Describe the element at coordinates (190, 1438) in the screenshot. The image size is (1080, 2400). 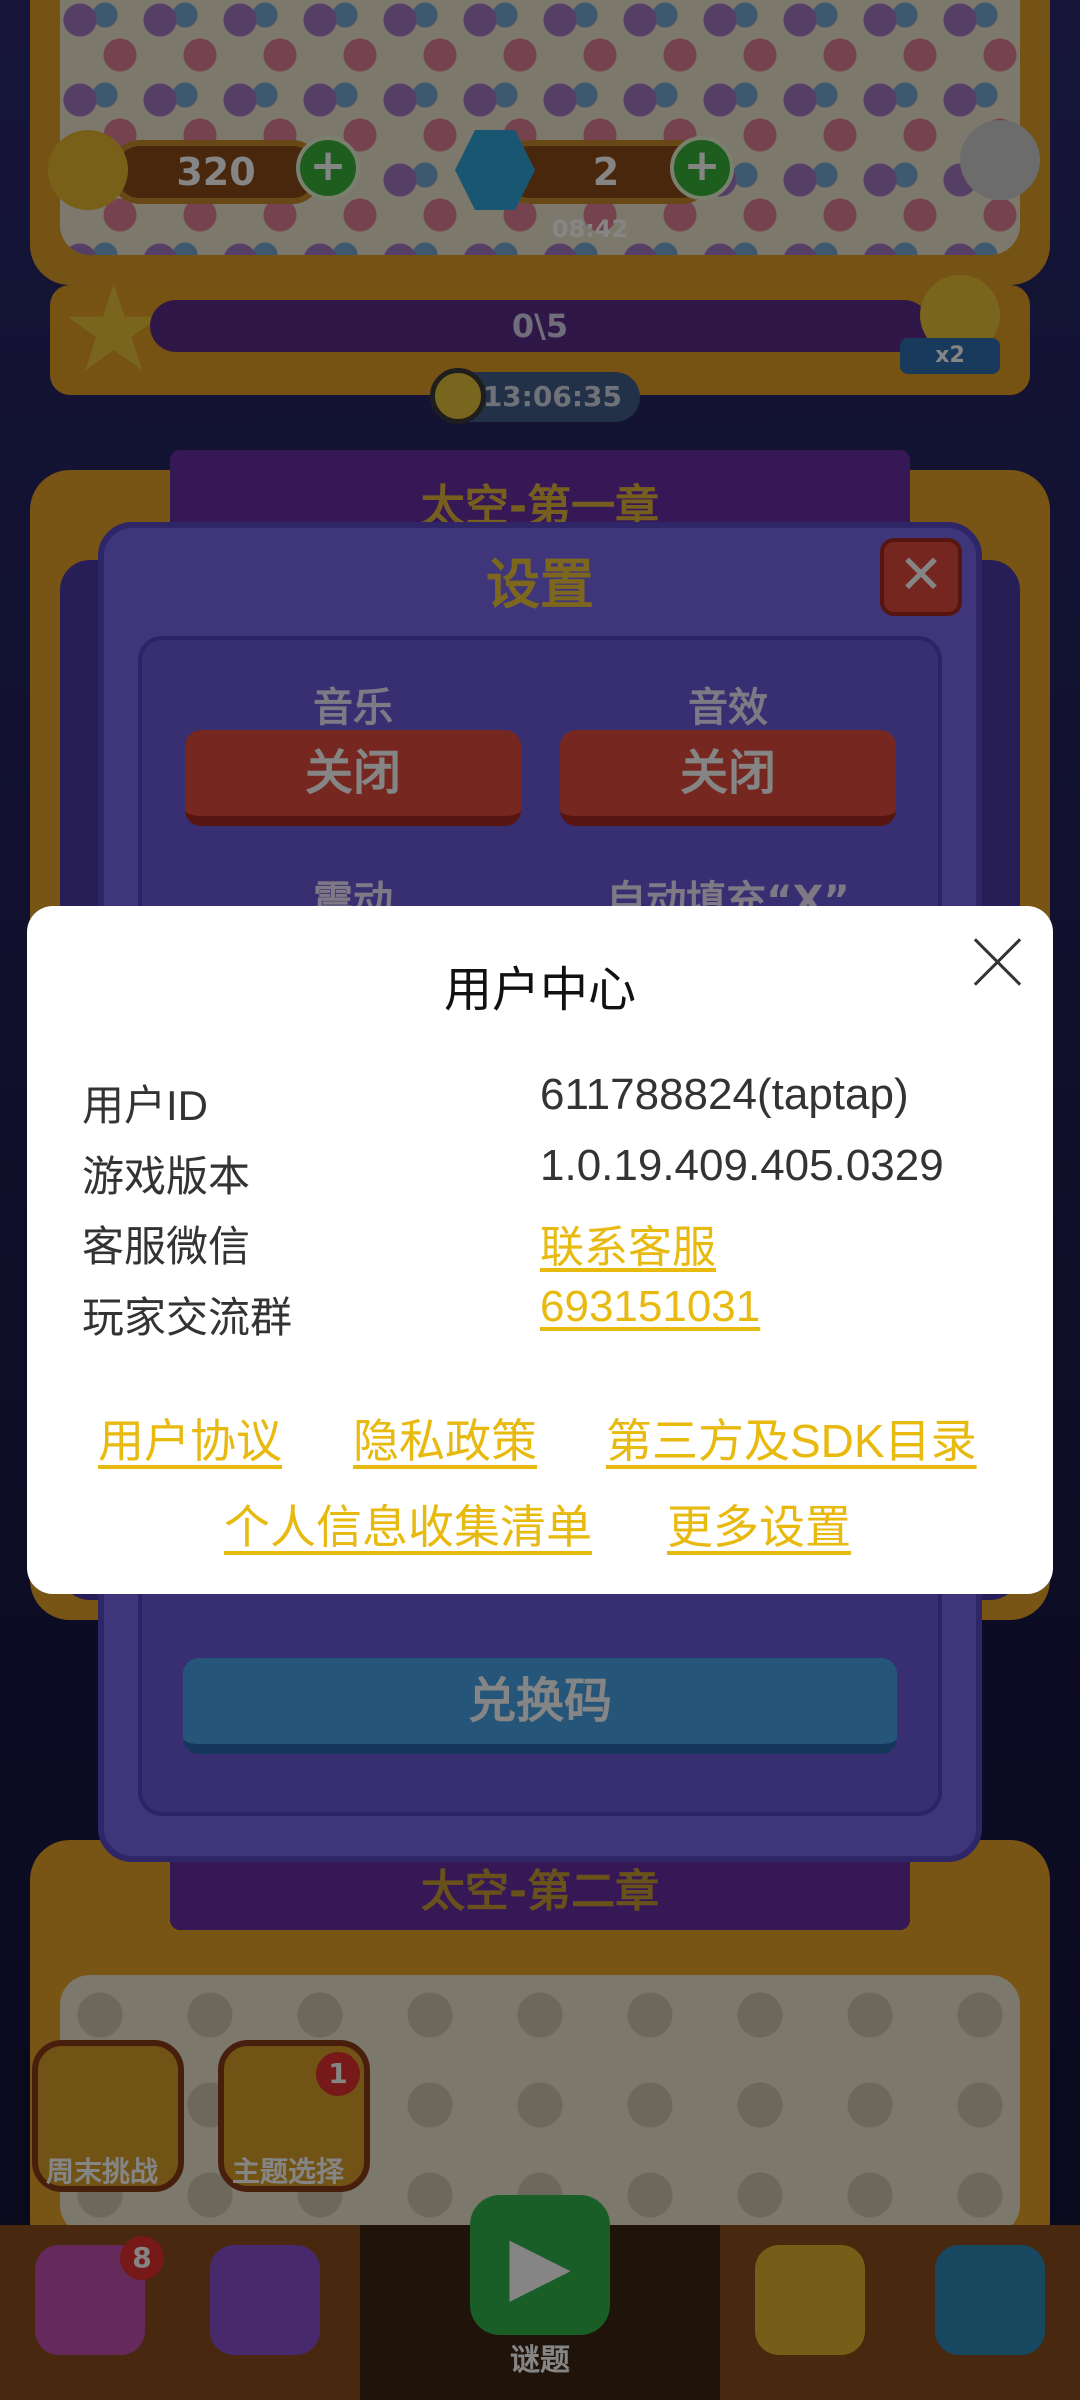
I see `user-agreement-link: 用户协议` at that location.